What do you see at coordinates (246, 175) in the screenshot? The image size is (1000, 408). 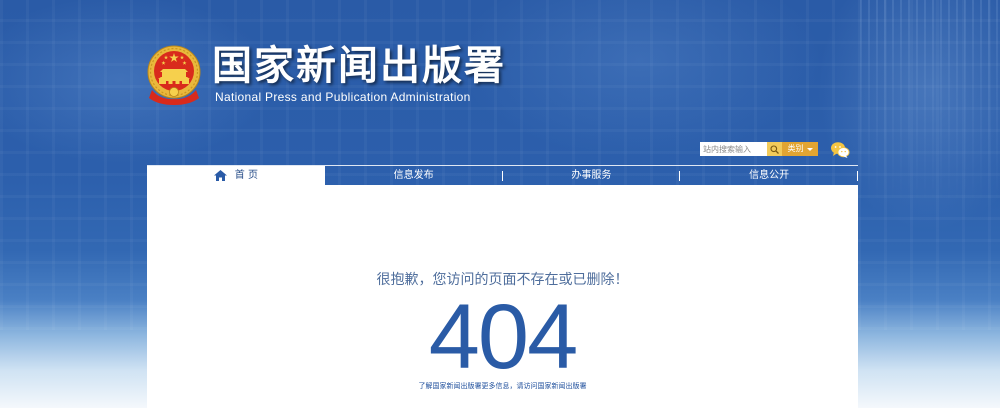 I see `nav-item-label: 首 页` at bounding box center [246, 175].